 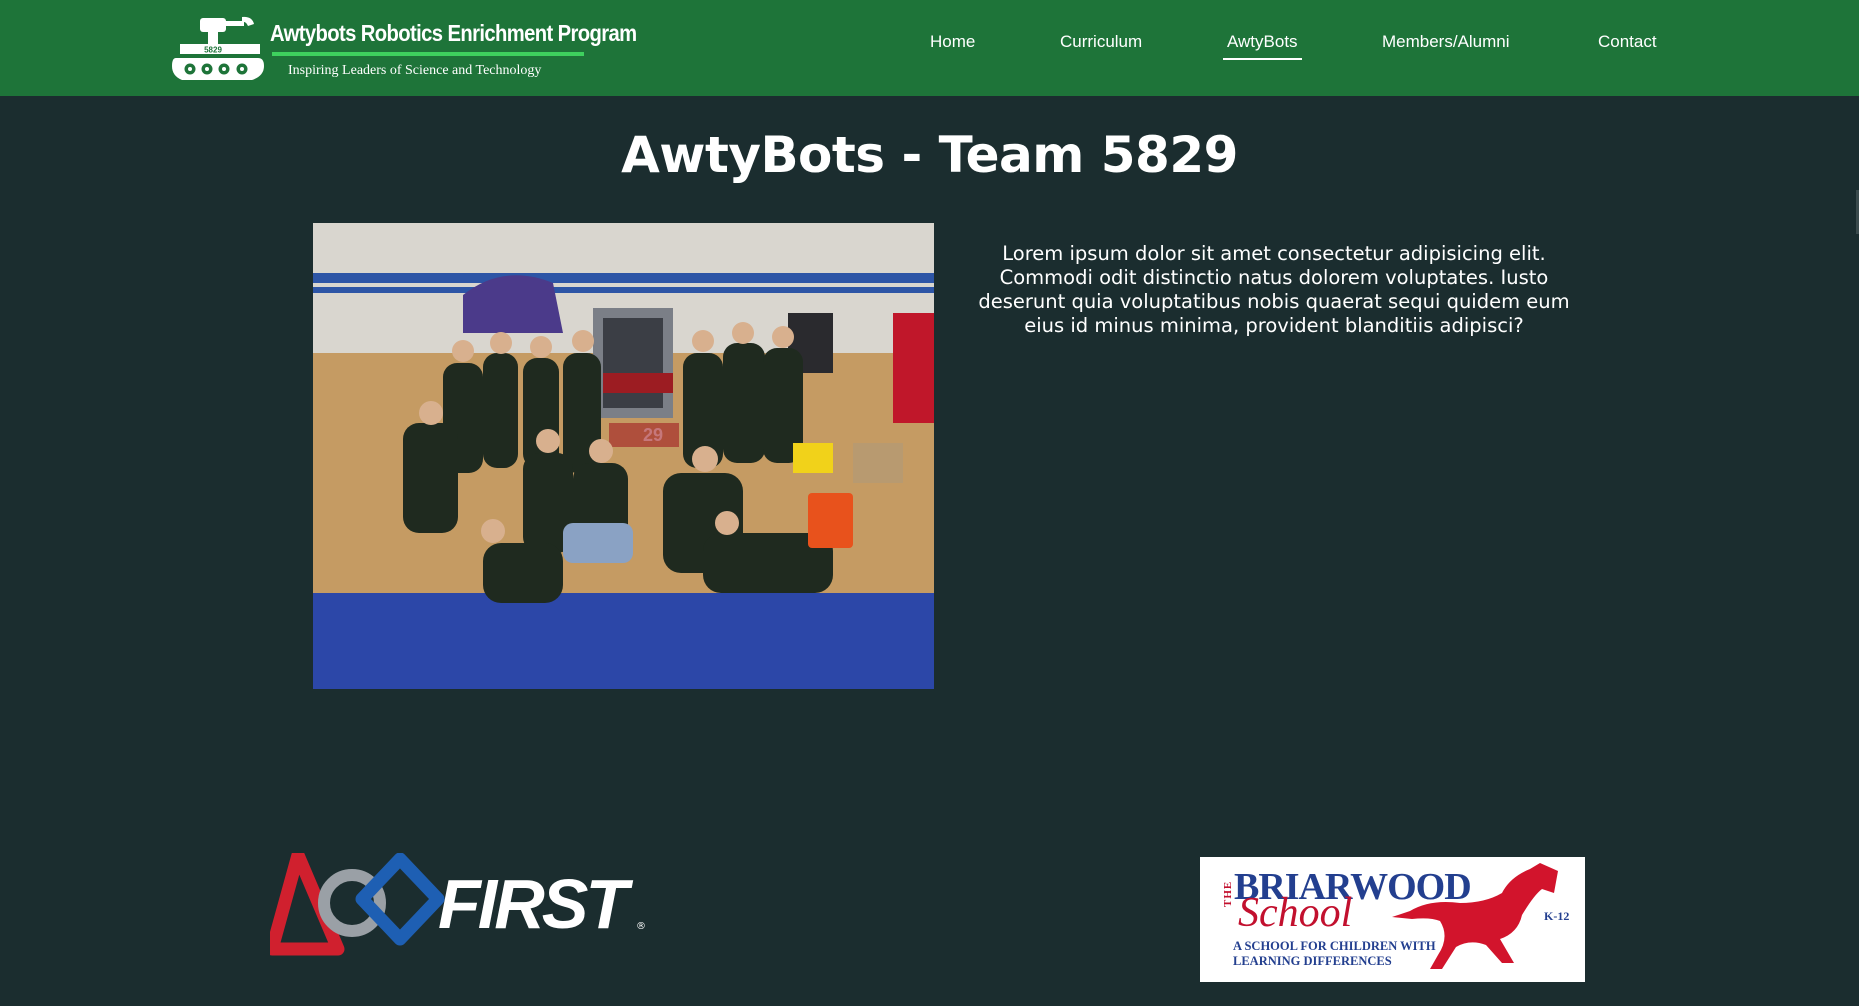 I want to click on page-title: AwtyBots - Team 5829, so click(x=929, y=155).